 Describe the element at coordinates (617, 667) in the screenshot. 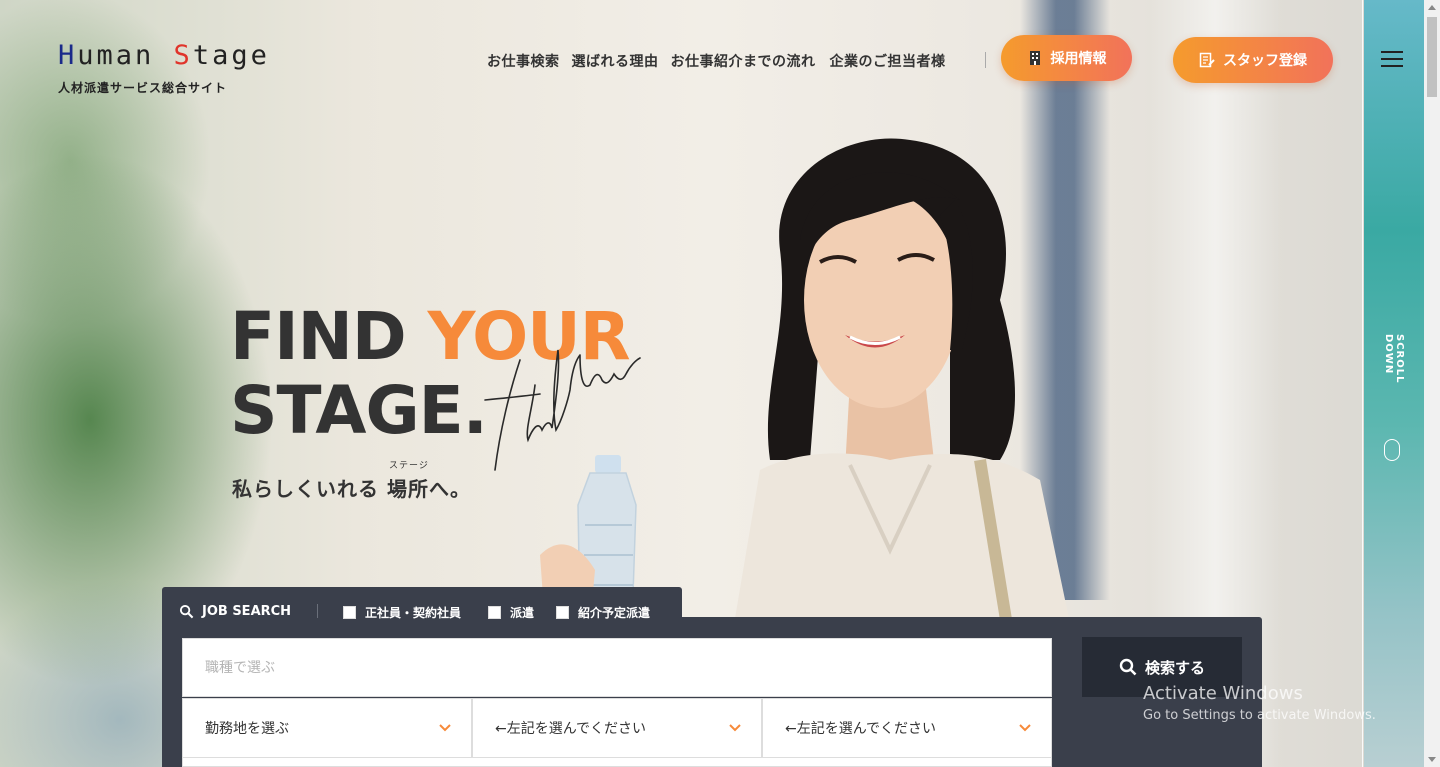

I see `job-type-input` at that location.